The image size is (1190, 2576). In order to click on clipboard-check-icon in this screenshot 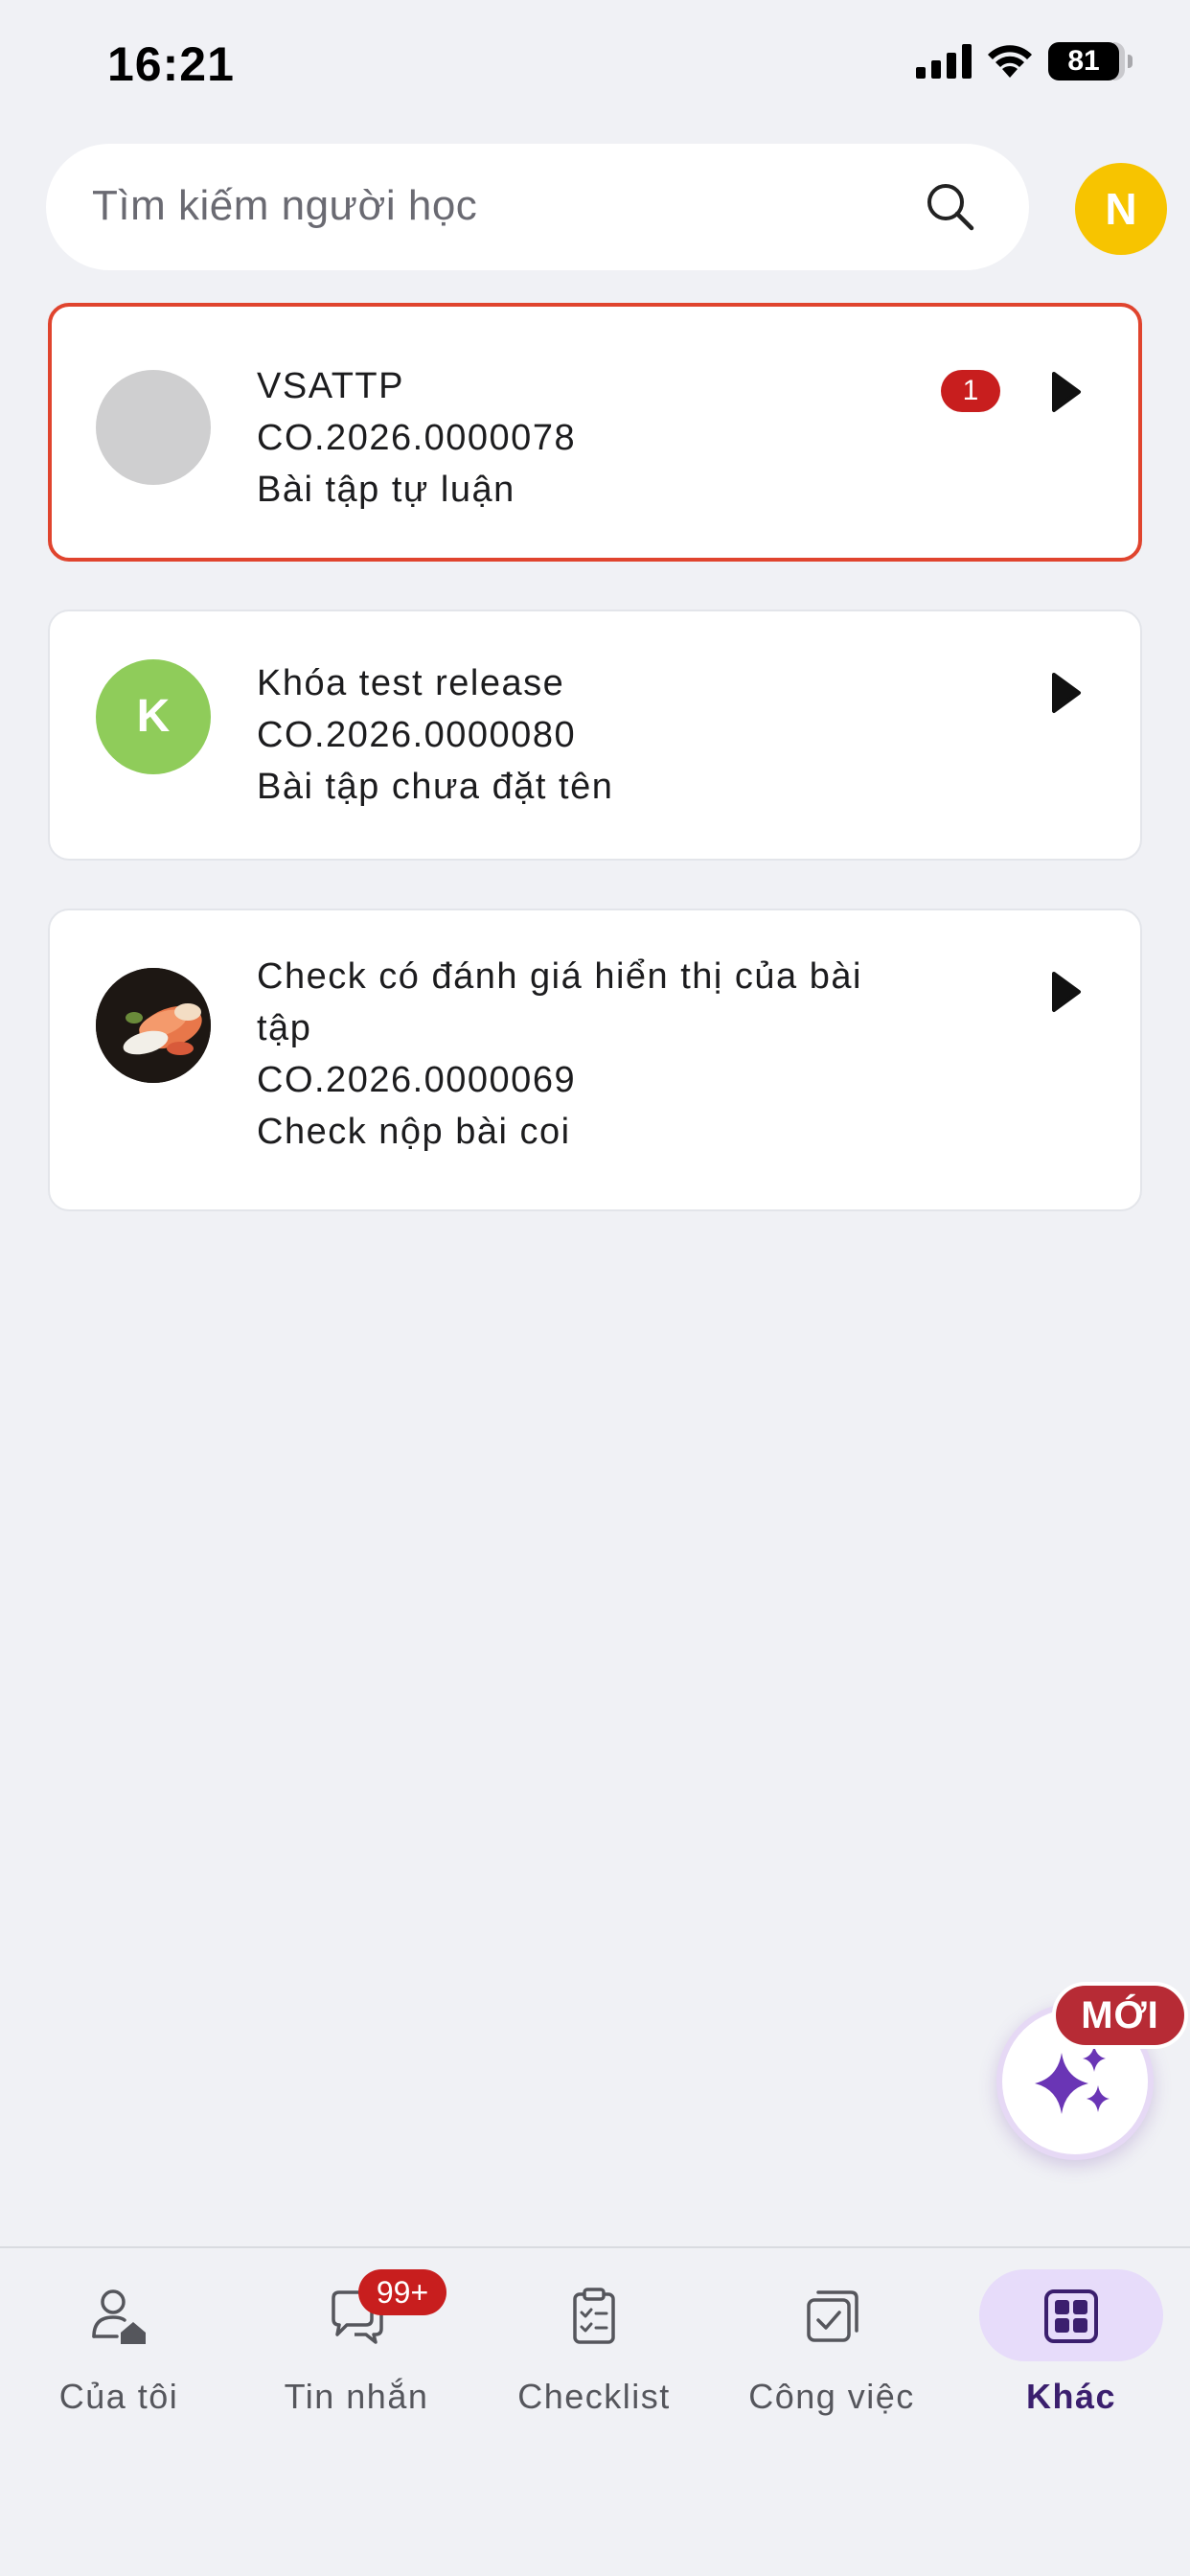, I will do `click(594, 2316)`.